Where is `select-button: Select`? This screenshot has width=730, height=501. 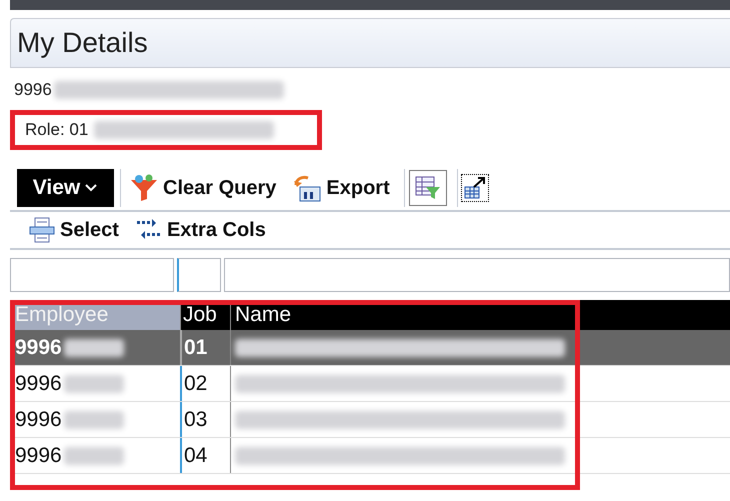 select-button: Select is located at coordinates (73, 230).